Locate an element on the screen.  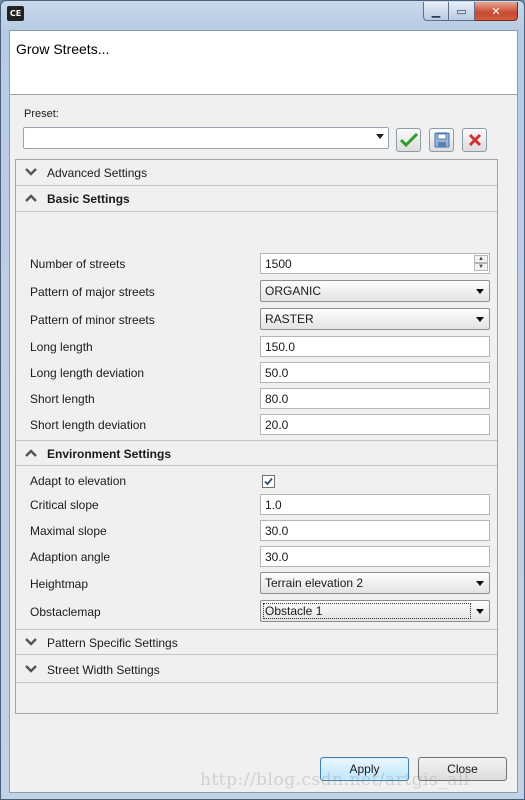
apply-preset-button is located at coordinates (408, 140).